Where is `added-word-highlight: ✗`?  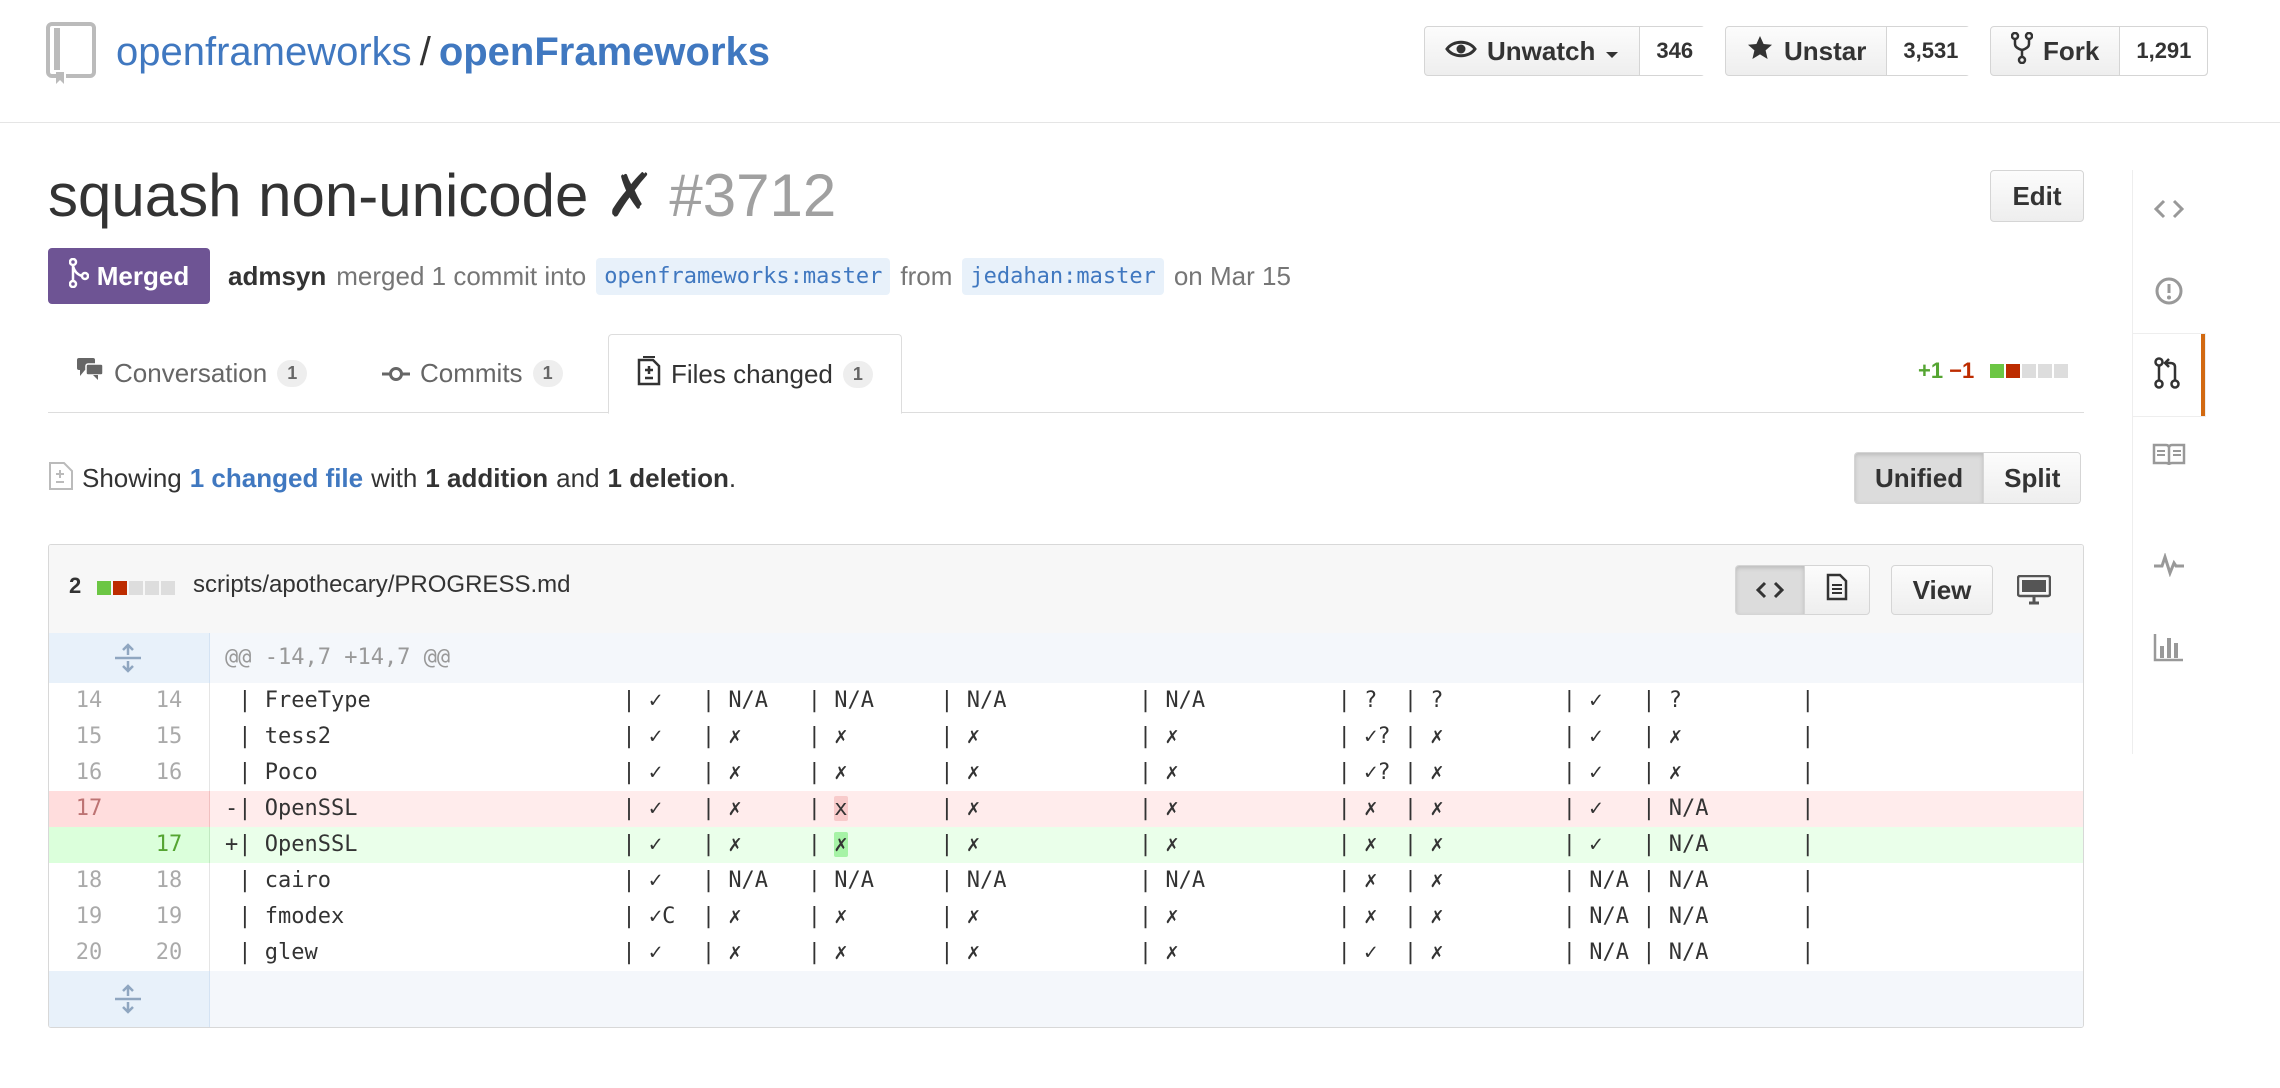 added-word-highlight: ✗ is located at coordinates (841, 844).